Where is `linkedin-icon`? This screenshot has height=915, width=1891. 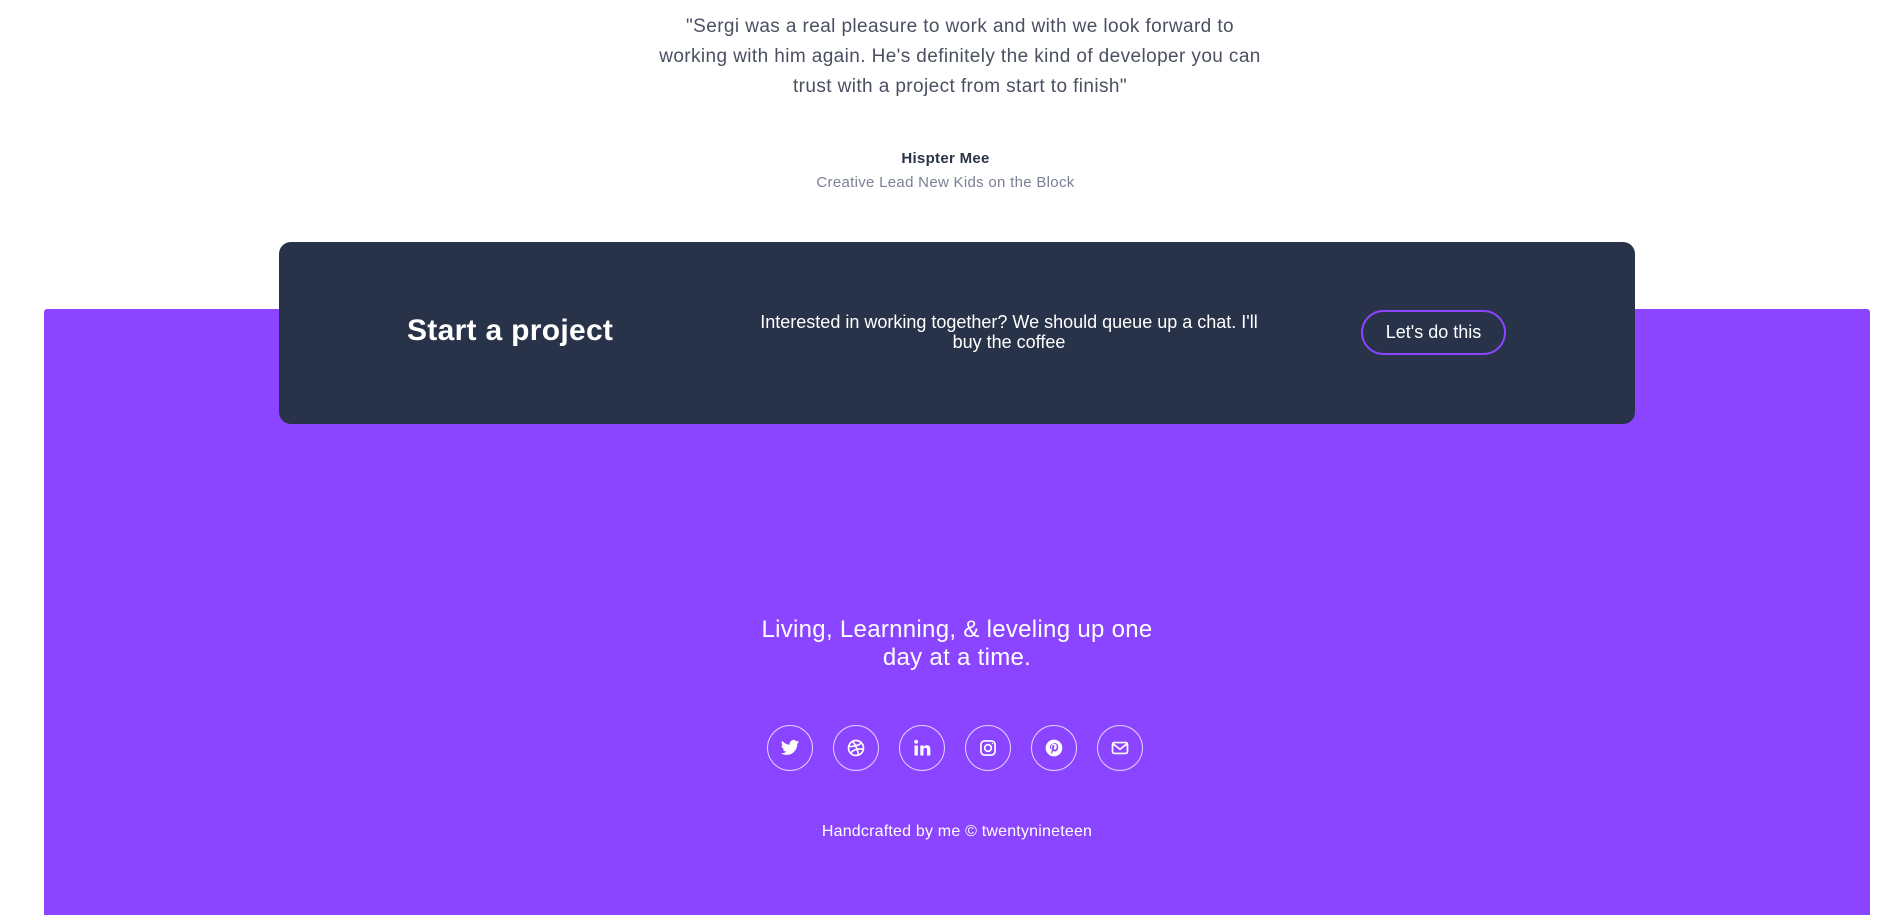
linkedin-icon is located at coordinates (922, 747).